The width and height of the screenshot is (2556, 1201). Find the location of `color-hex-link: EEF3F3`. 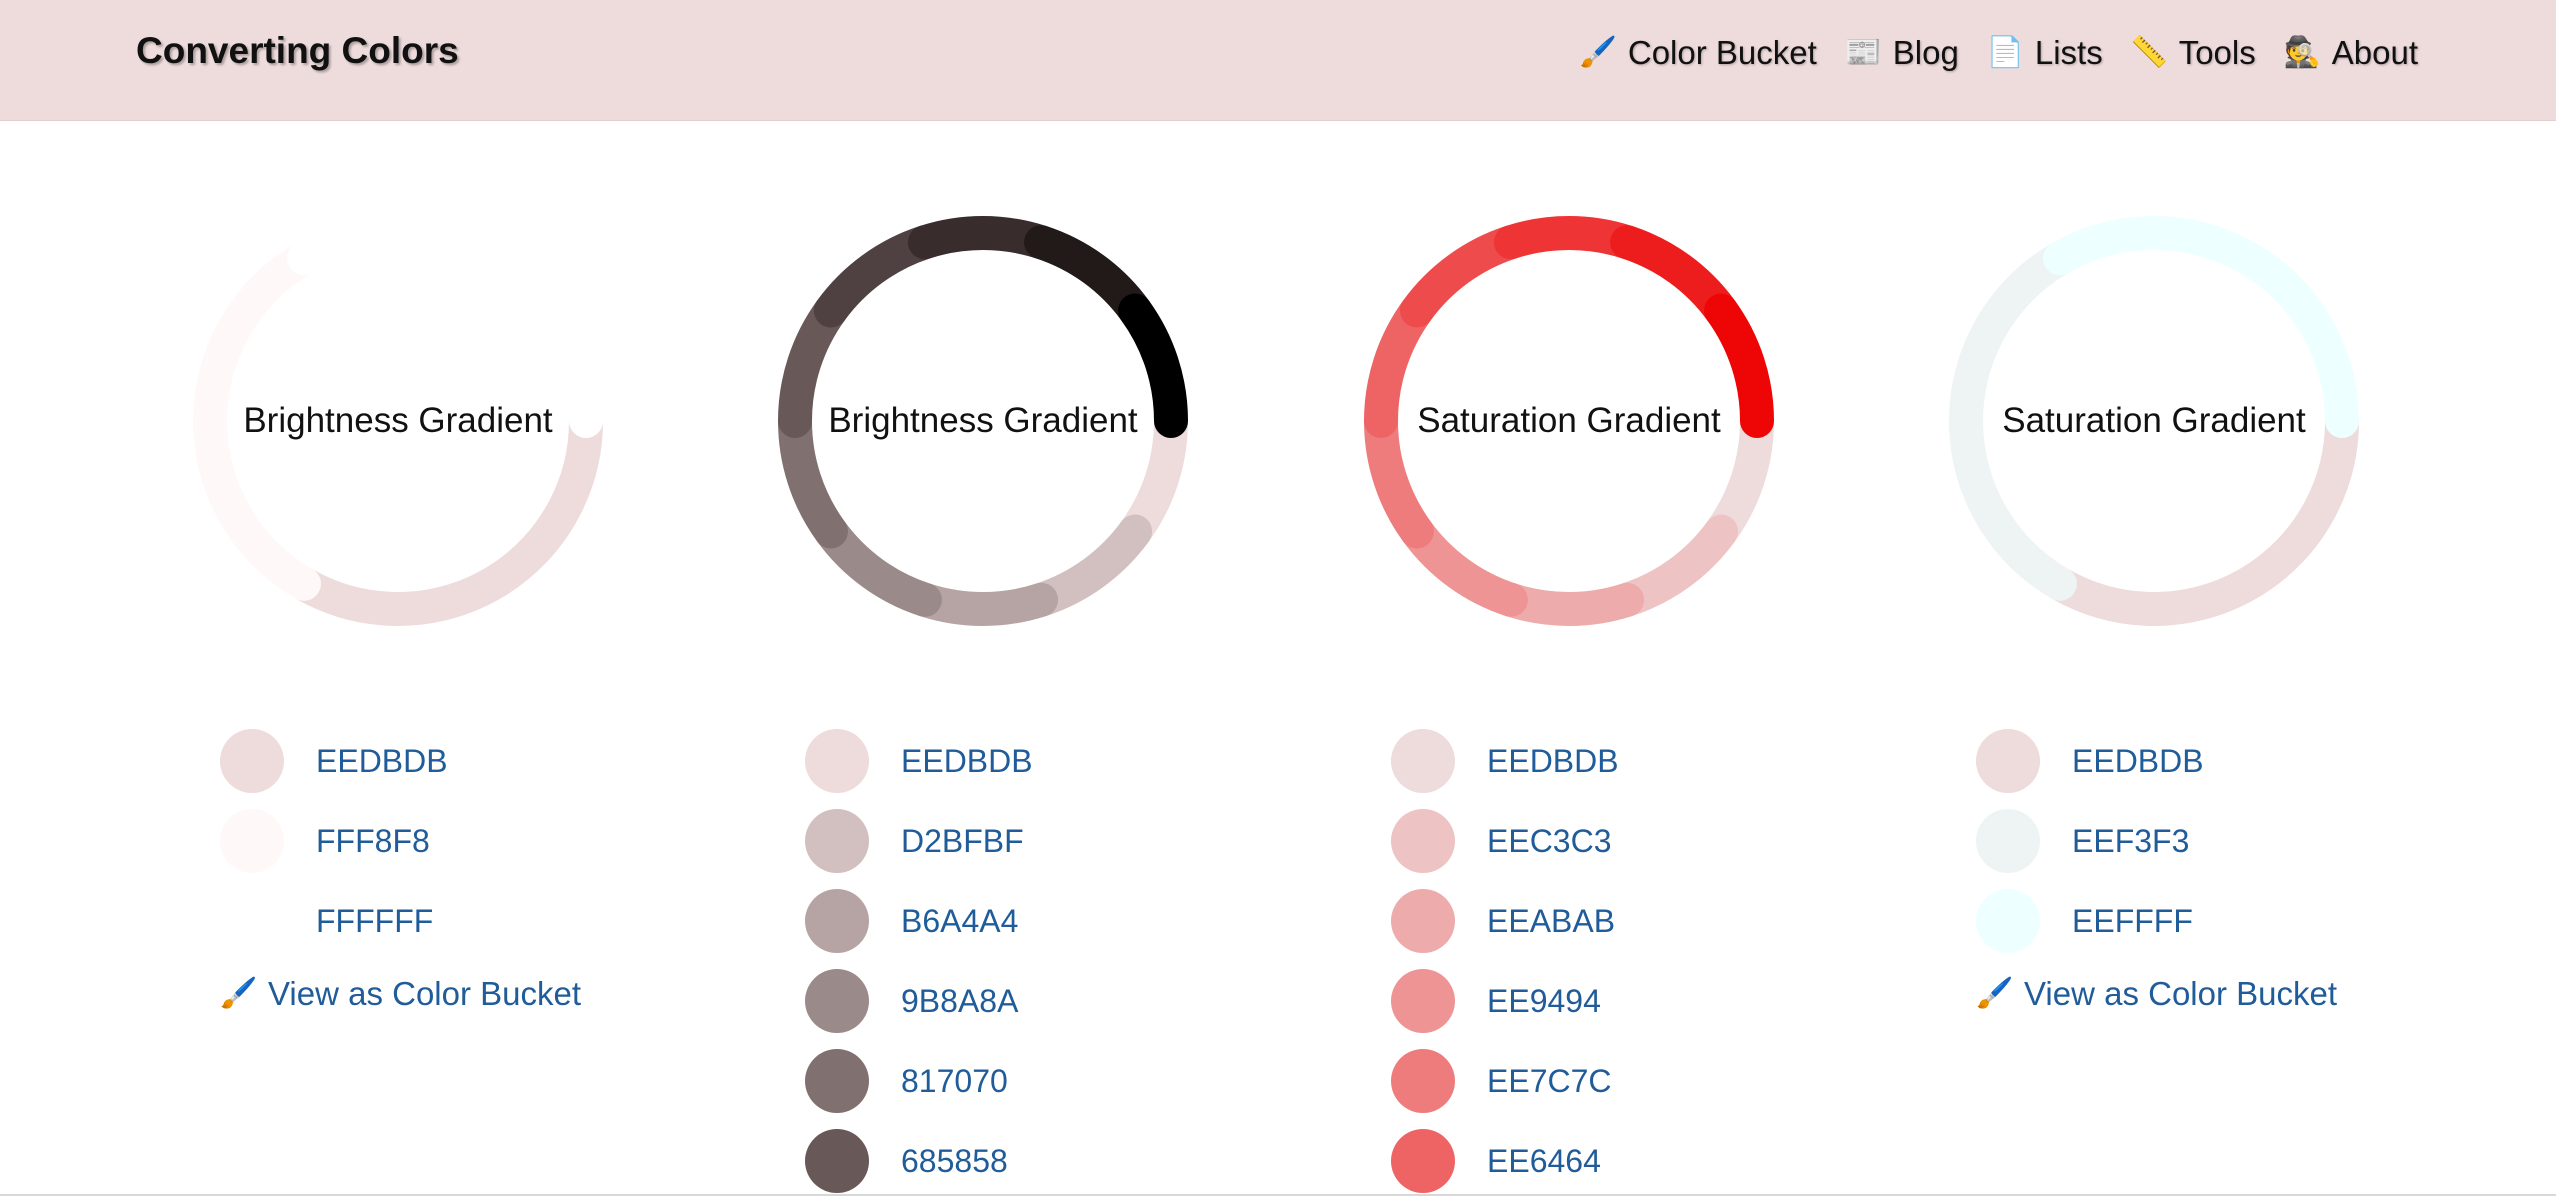

color-hex-link: EEF3F3 is located at coordinates (2130, 841).